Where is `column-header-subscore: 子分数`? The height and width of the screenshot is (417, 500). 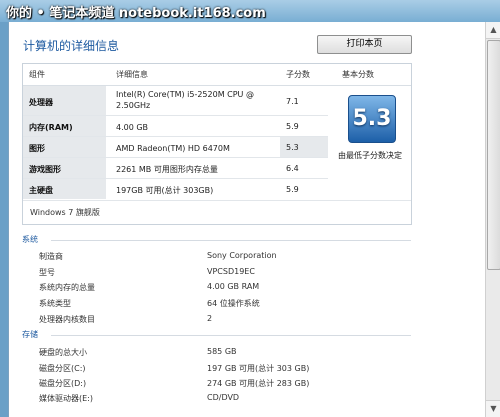 column-header-subscore: 子分数 is located at coordinates (298, 74).